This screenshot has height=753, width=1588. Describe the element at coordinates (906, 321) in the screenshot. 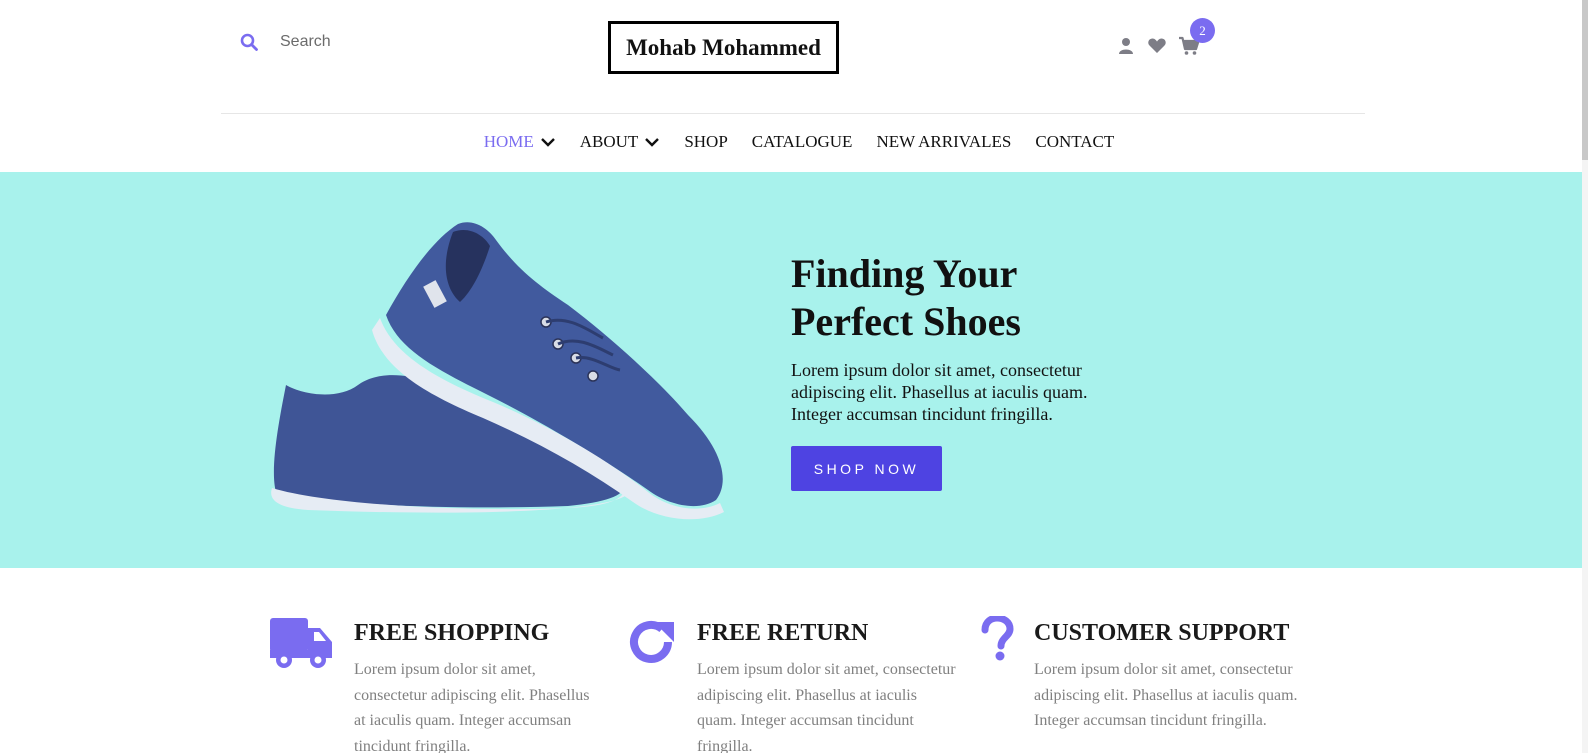

I see `hero-title-line2: Perfect Shoes` at that location.